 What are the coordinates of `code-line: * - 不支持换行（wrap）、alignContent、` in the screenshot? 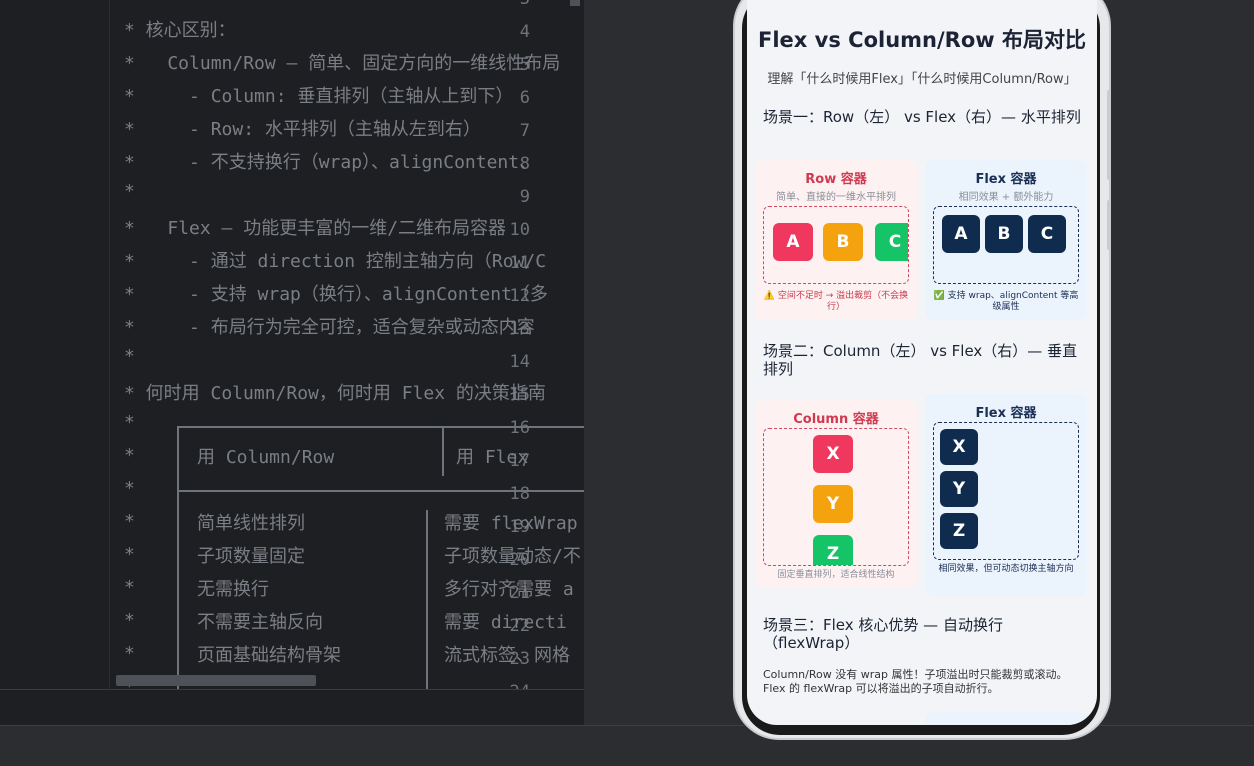 It's located at (330, 164).